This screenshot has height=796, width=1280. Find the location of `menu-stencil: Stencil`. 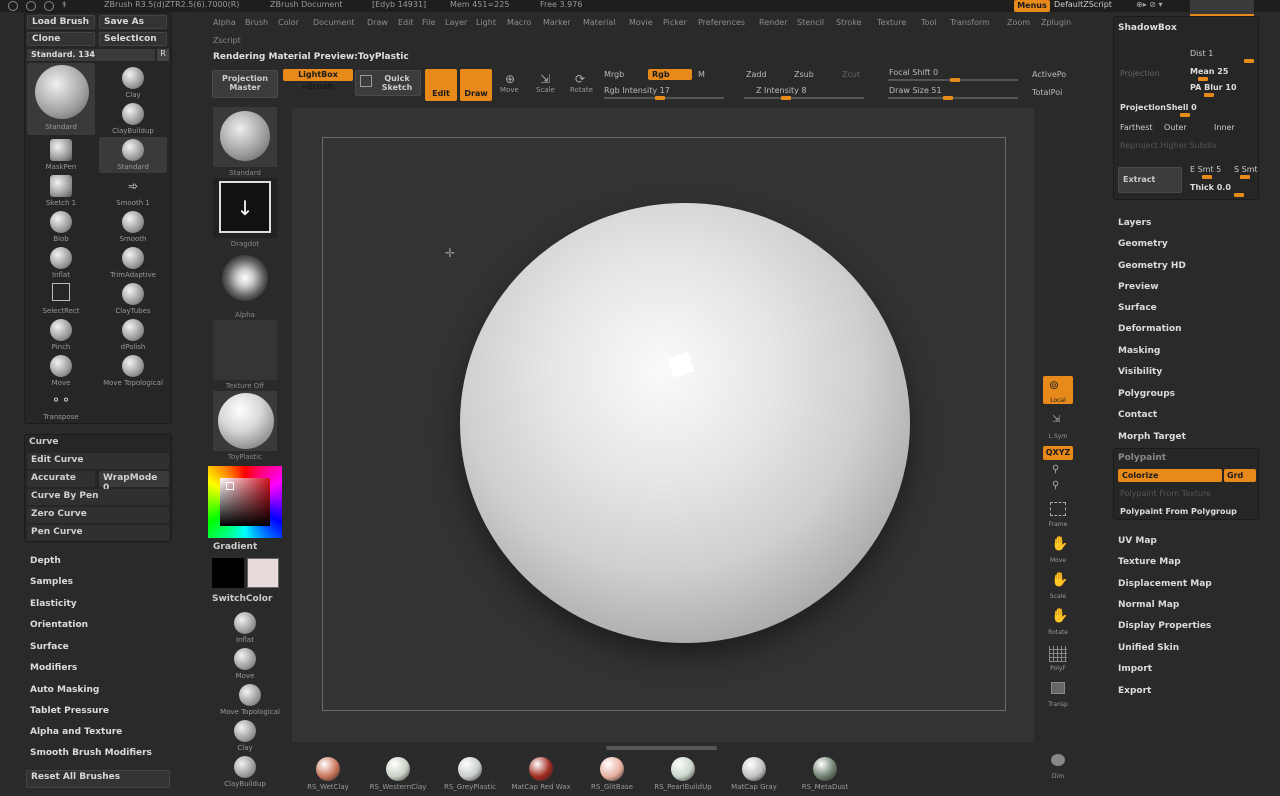

menu-stencil: Stencil is located at coordinates (810, 22).